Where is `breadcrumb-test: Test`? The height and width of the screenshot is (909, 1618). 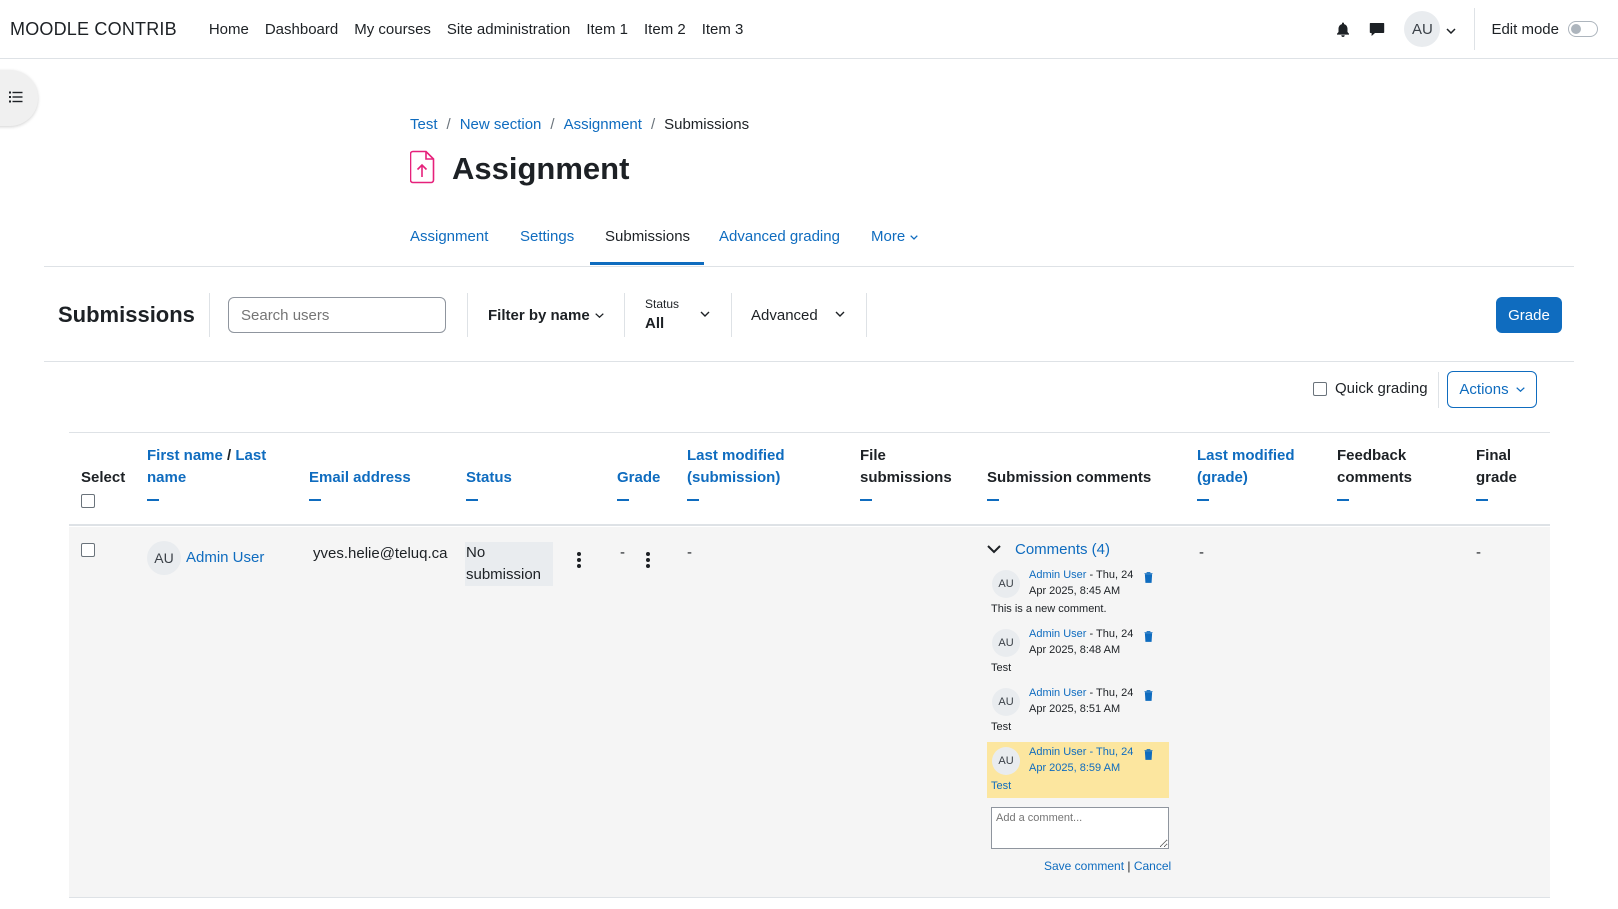 breadcrumb-test: Test is located at coordinates (424, 124).